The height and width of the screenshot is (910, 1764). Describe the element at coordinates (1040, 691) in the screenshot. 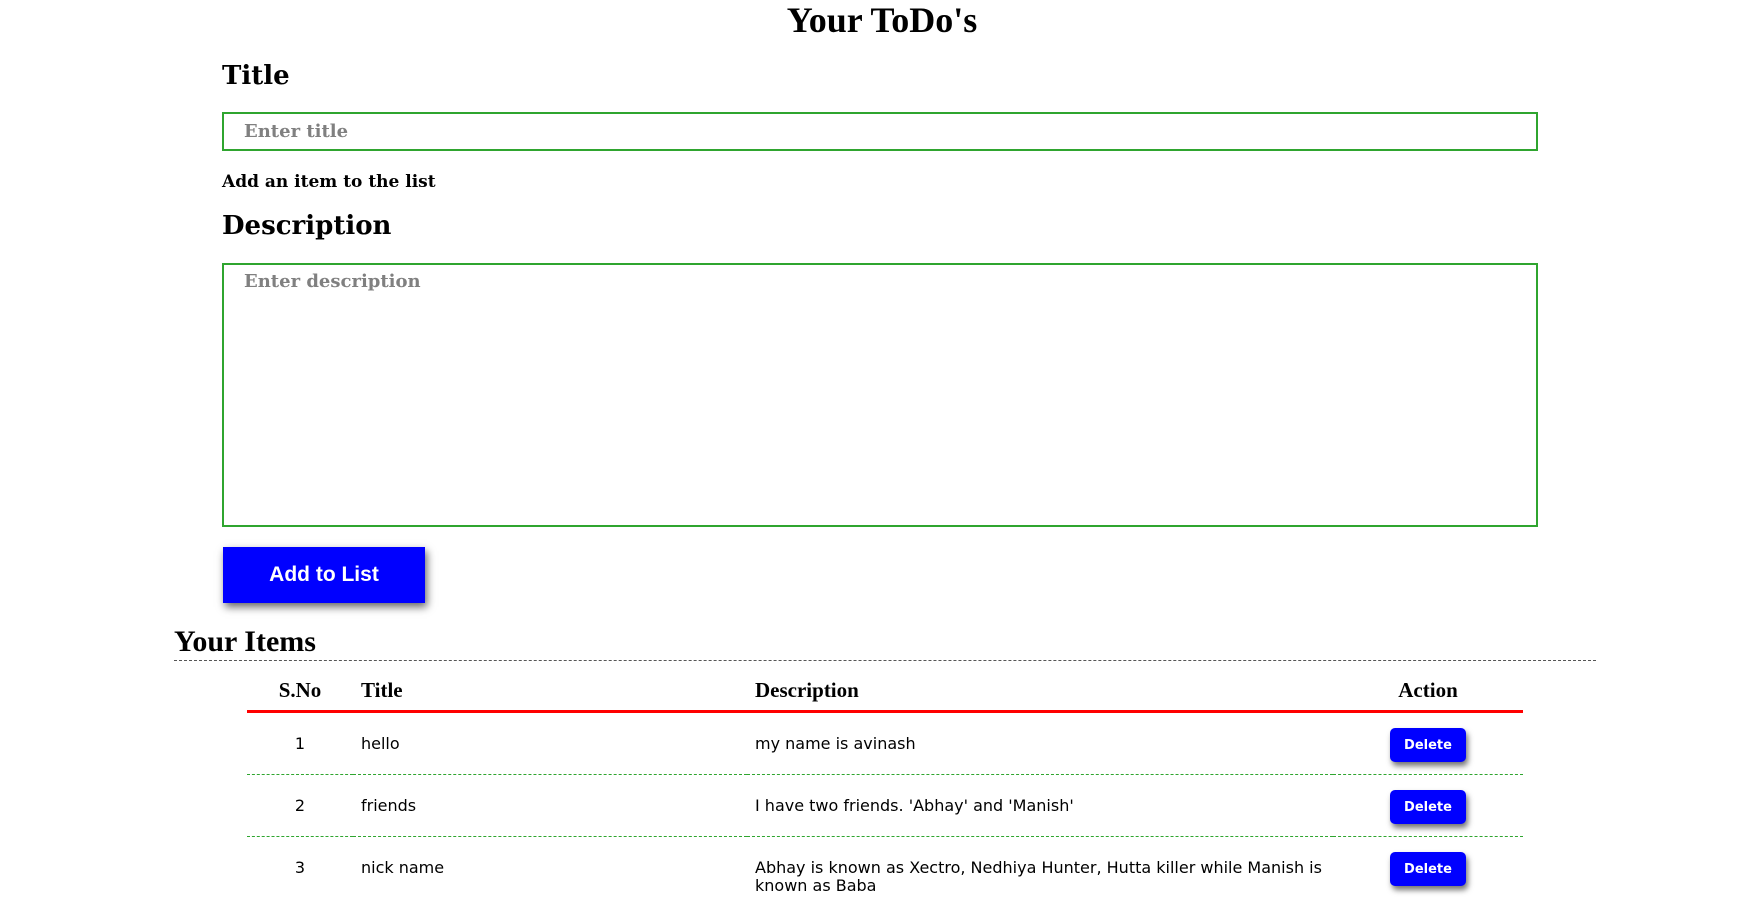

I see `column-header-description: Description` at that location.